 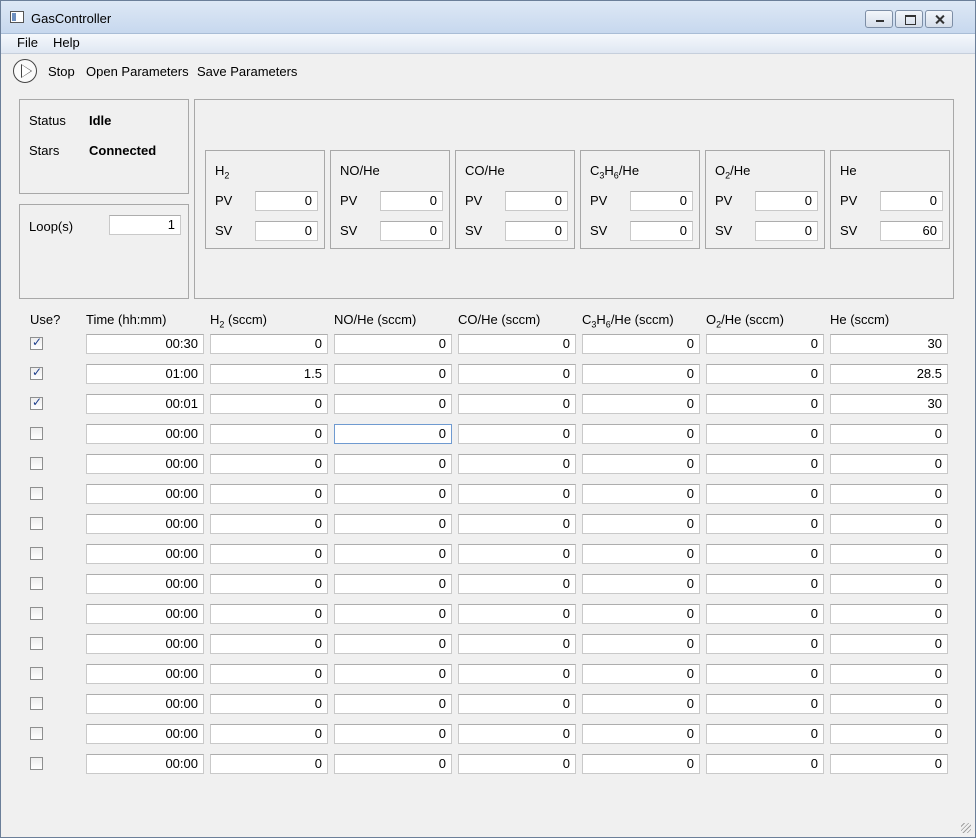 What do you see at coordinates (25, 71) in the screenshot?
I see `play-circle-icon` at bounding box center [25, 71].